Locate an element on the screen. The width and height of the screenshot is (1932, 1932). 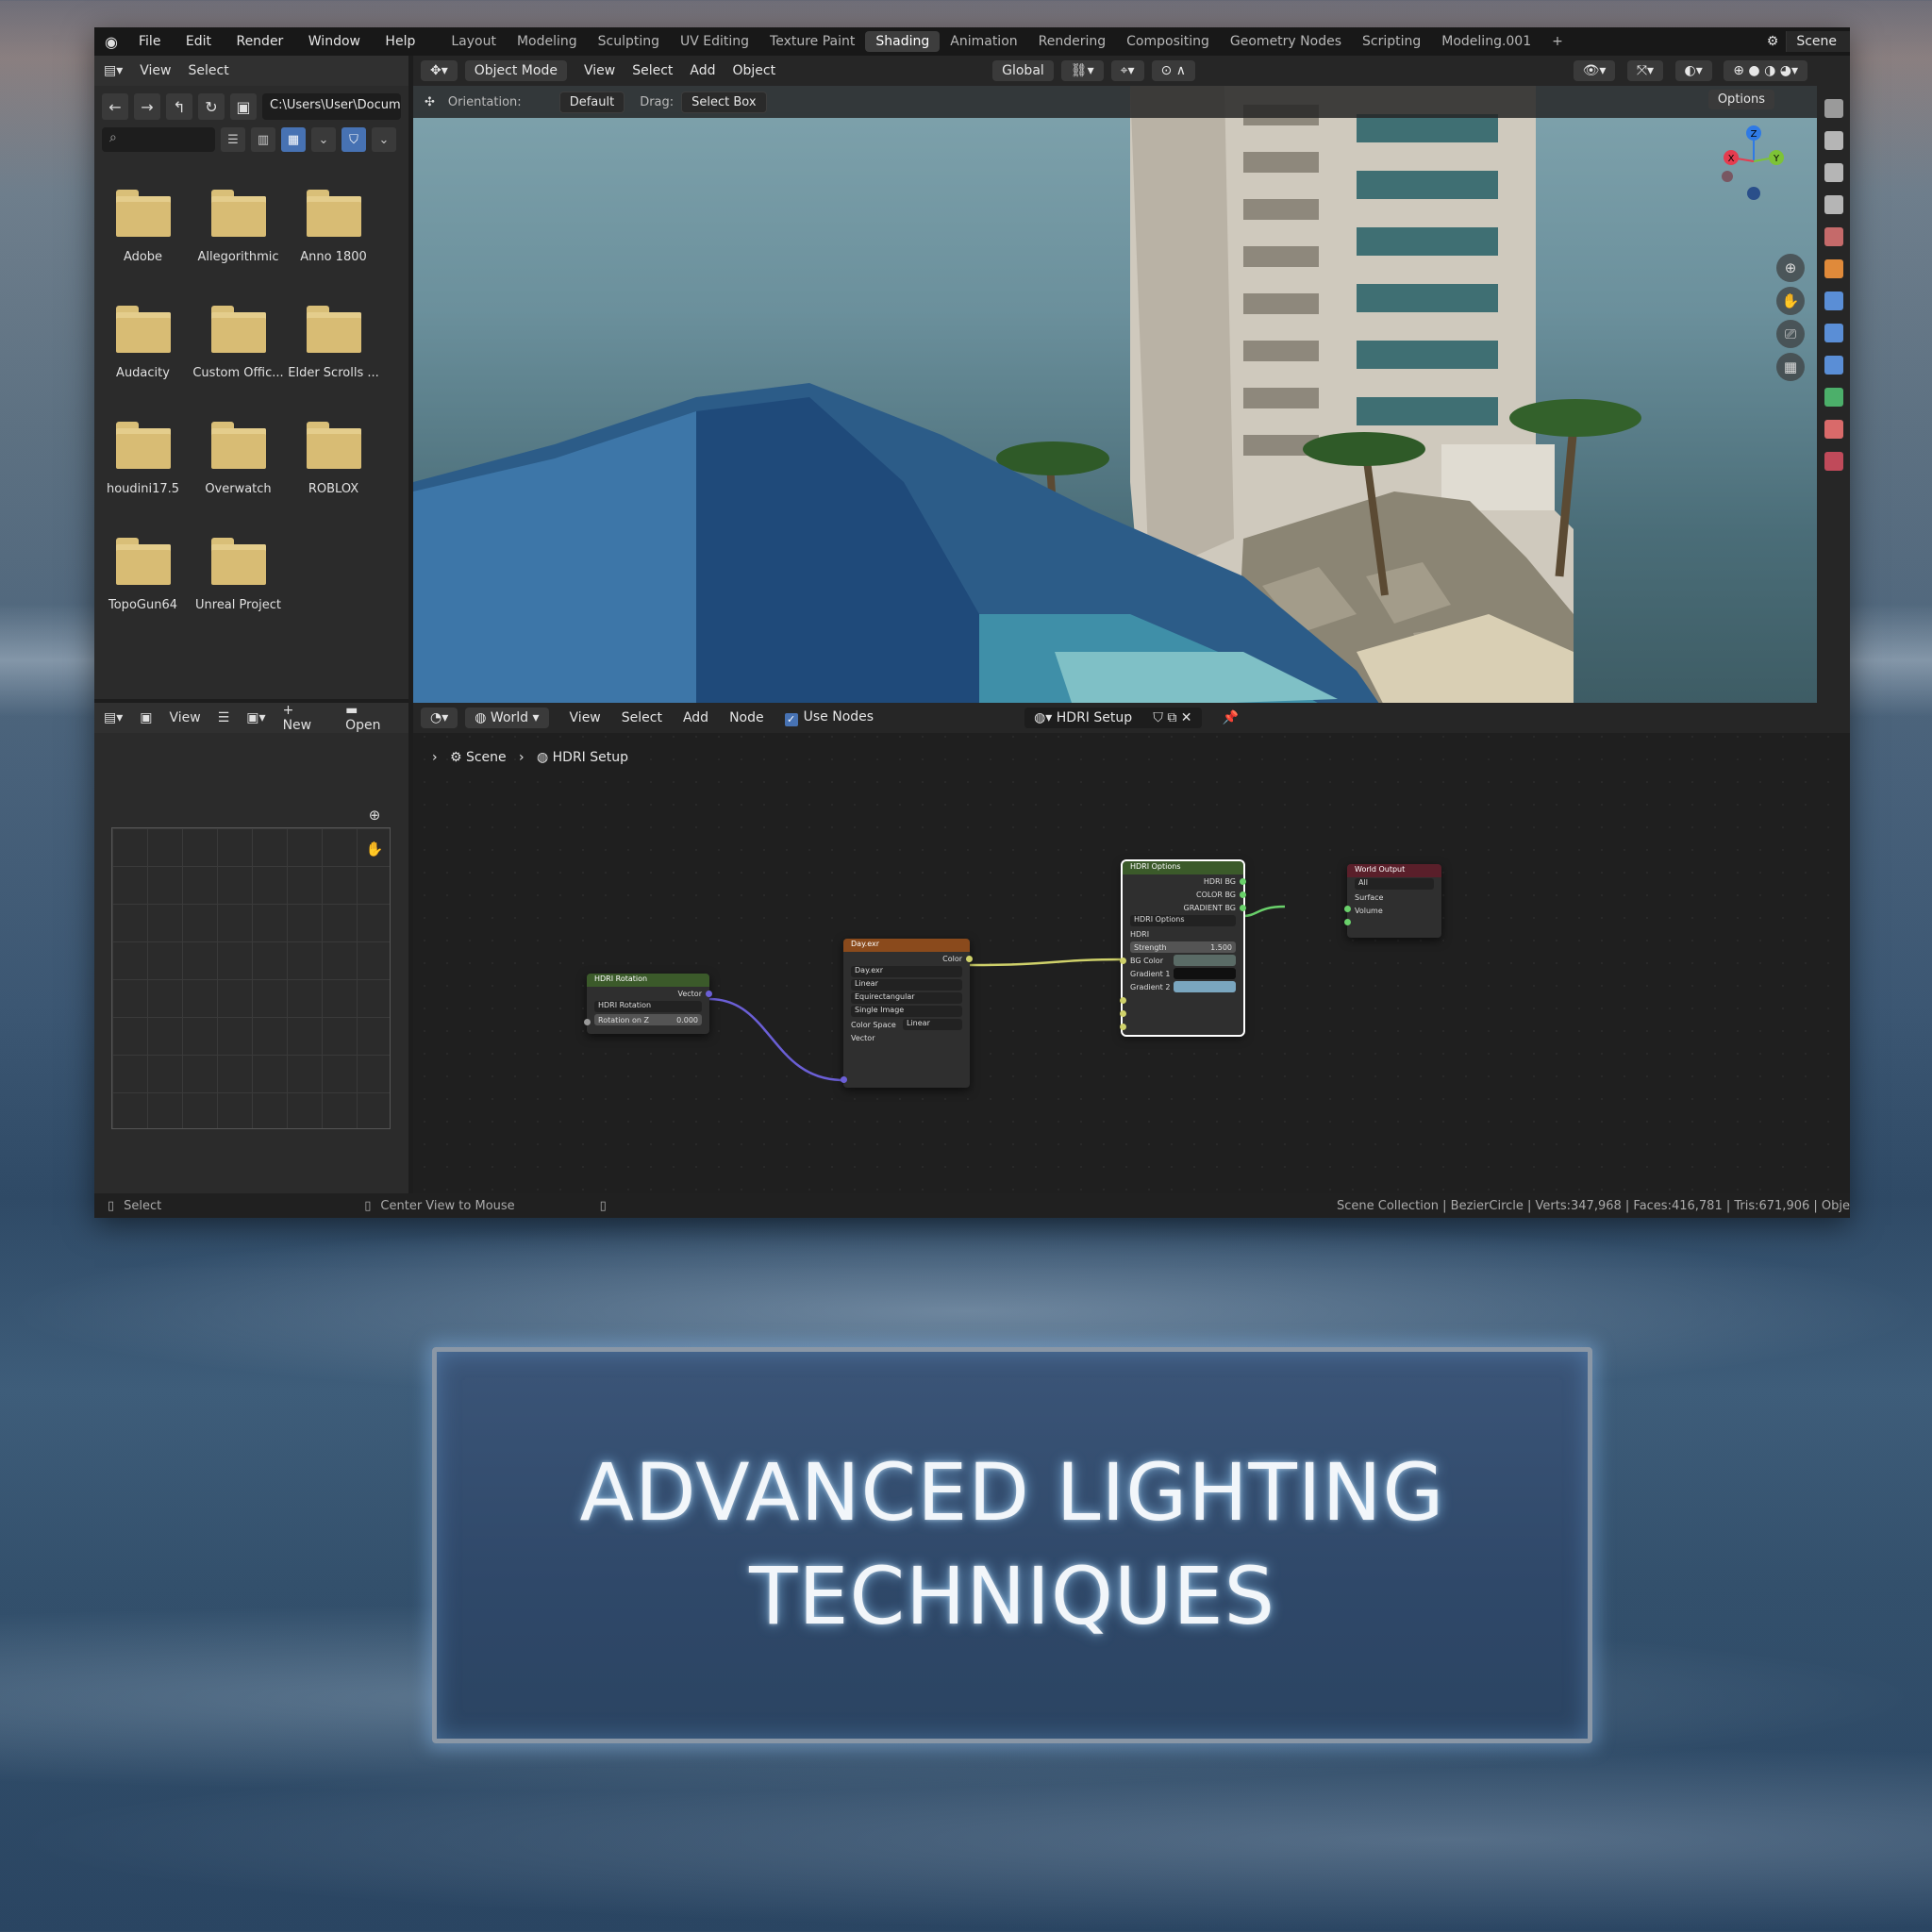
object-mode-dropdown: Object Mode is located at coordinates (515, 70).